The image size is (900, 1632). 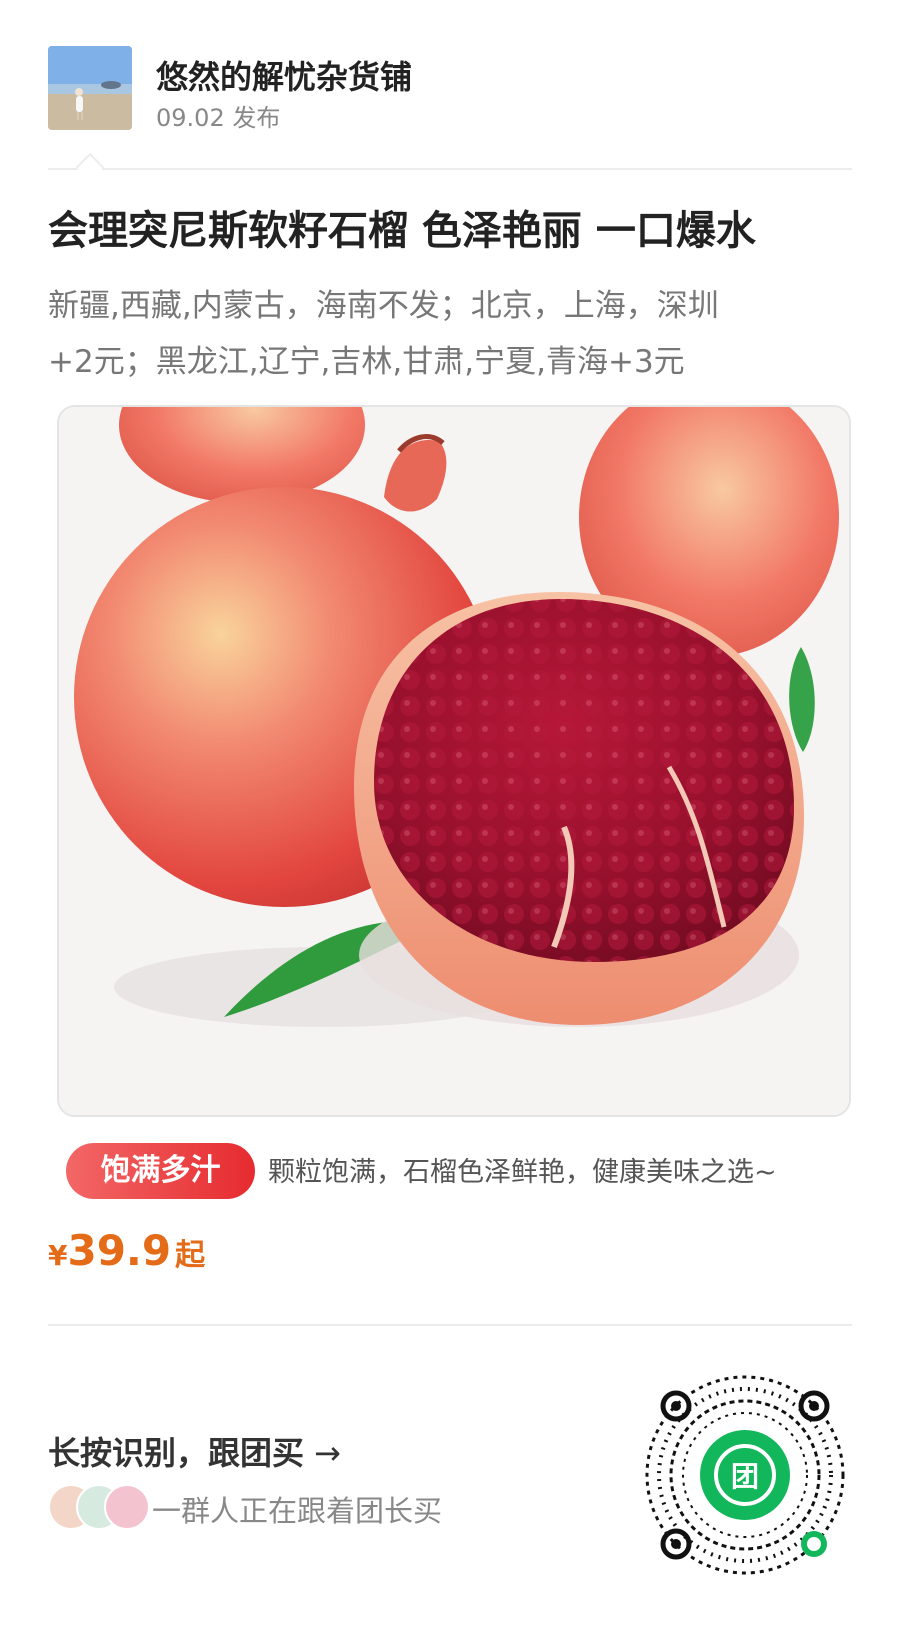 I want to click on shop-name: 悠然的解忧杂货铺, so click(x=284, y=75).